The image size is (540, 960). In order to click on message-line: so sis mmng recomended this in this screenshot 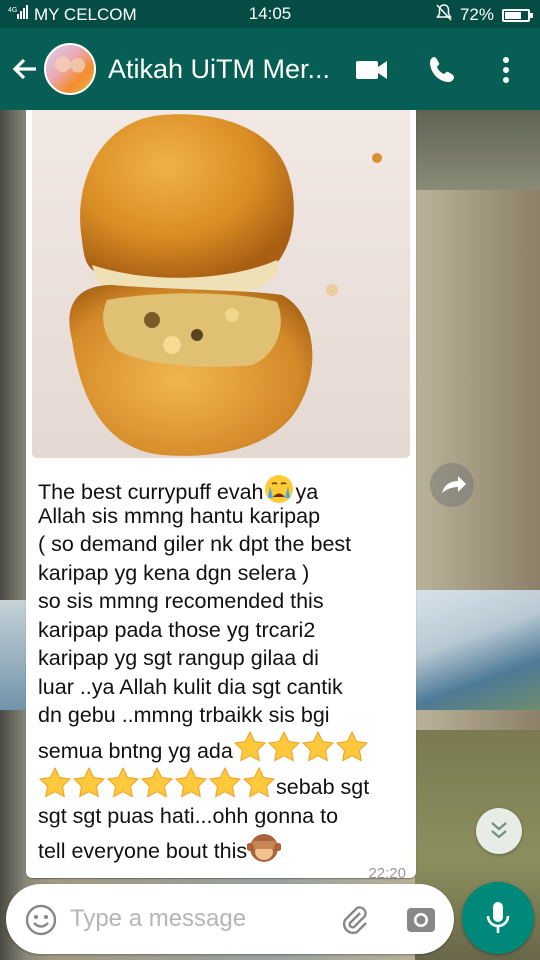, I will do `click(181, 601)`.